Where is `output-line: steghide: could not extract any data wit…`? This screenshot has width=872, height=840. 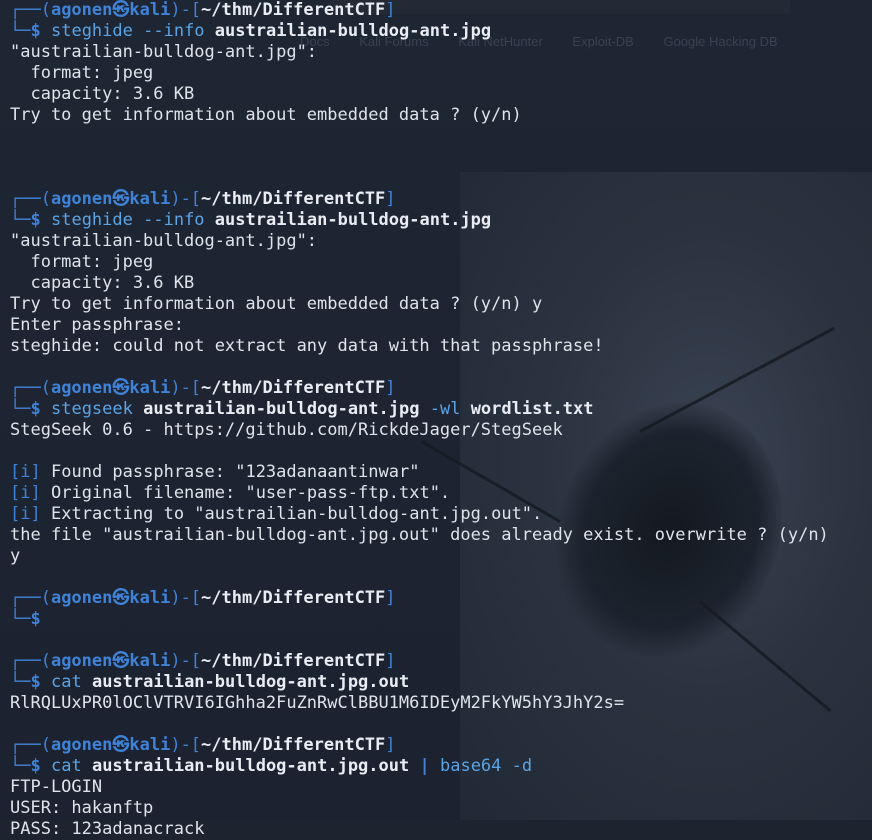
output-line: steghide: could not extract any data wit… is located at coordinates (307, 346).